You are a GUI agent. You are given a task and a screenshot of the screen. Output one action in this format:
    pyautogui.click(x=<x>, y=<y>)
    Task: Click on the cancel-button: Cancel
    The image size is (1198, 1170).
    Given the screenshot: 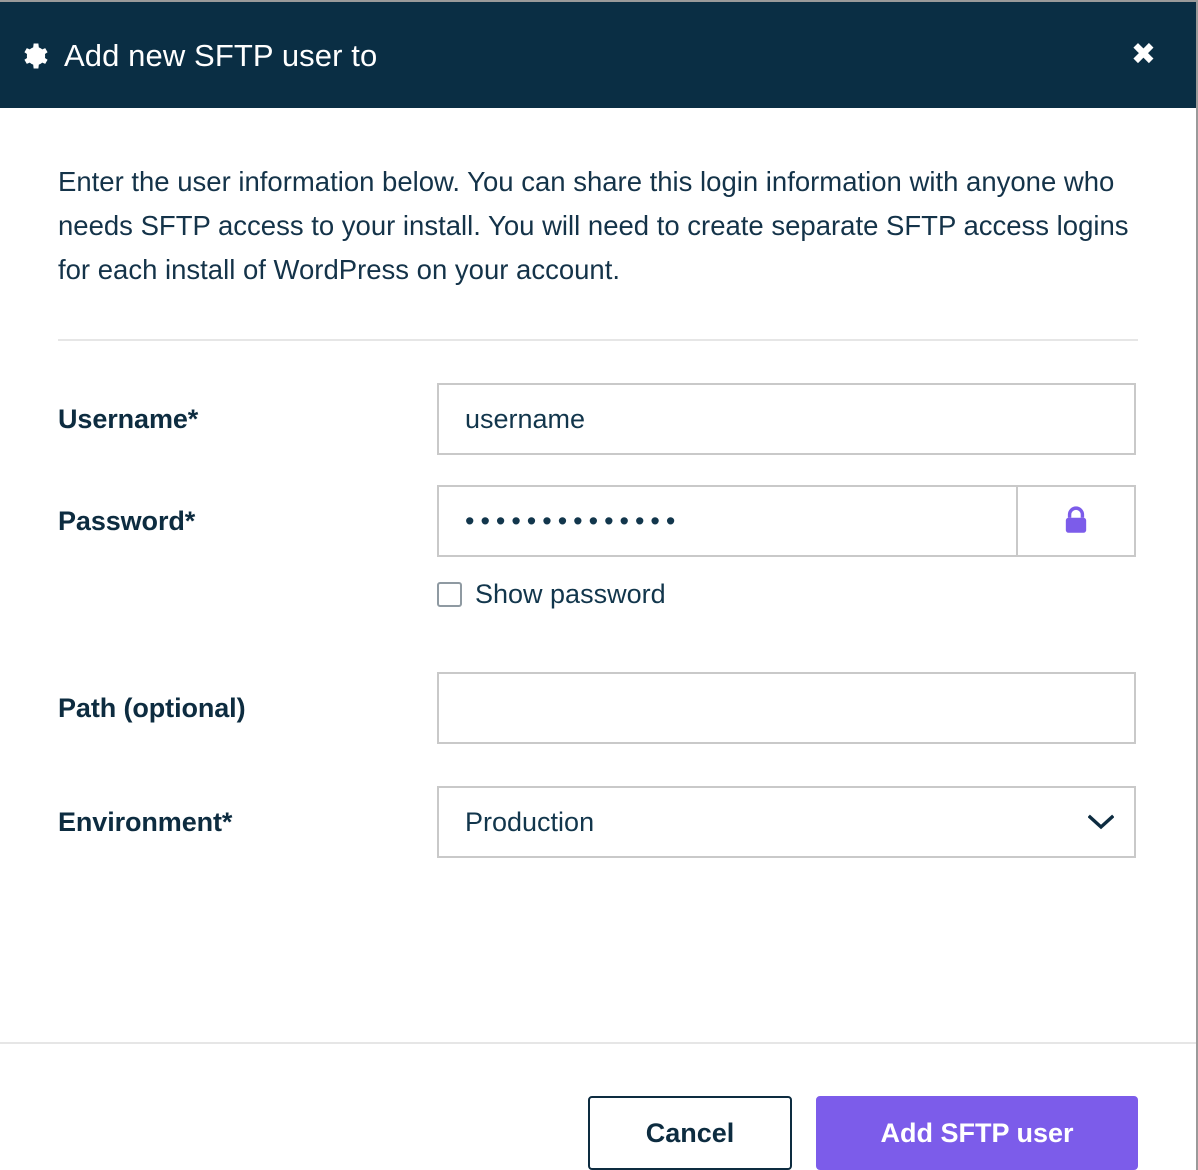 What is the action you would take?
    pyautogui.click(x=690, y=1133)
    